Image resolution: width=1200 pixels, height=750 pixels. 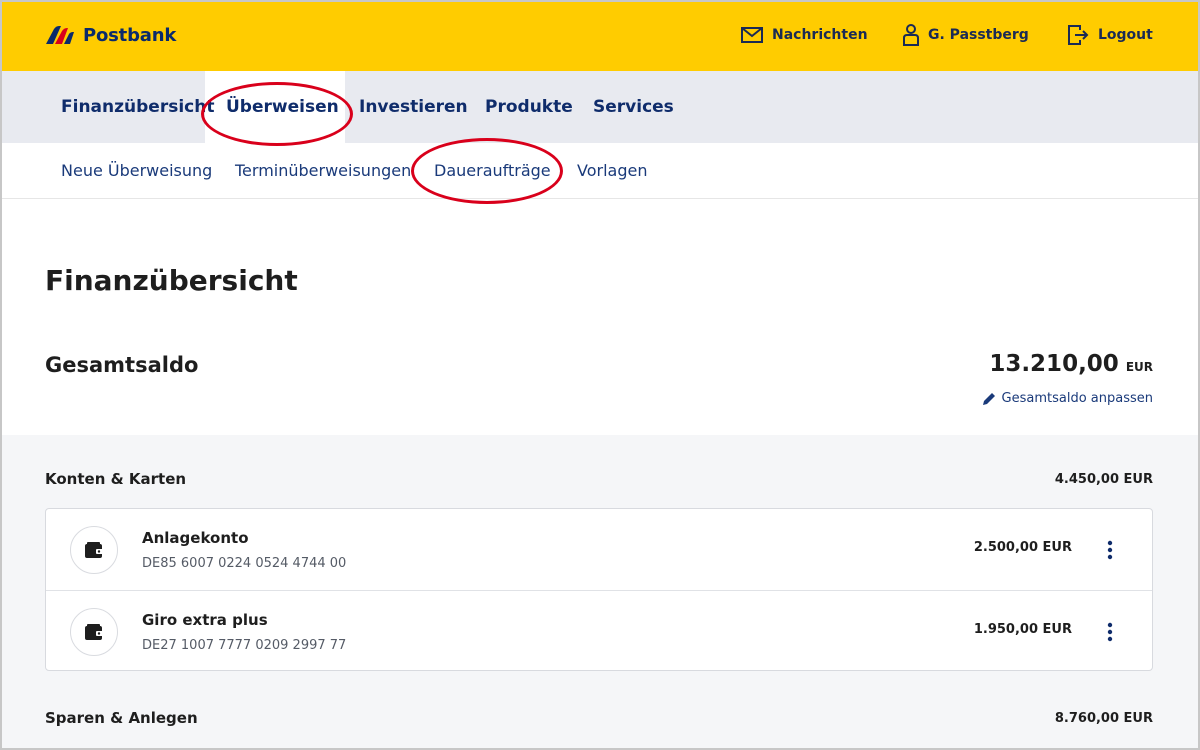 What do you see at coordinates (1006, 629) in the screenshot?
I see `account-amount-value: 1.950,00` at bounding box center [1006, 629].